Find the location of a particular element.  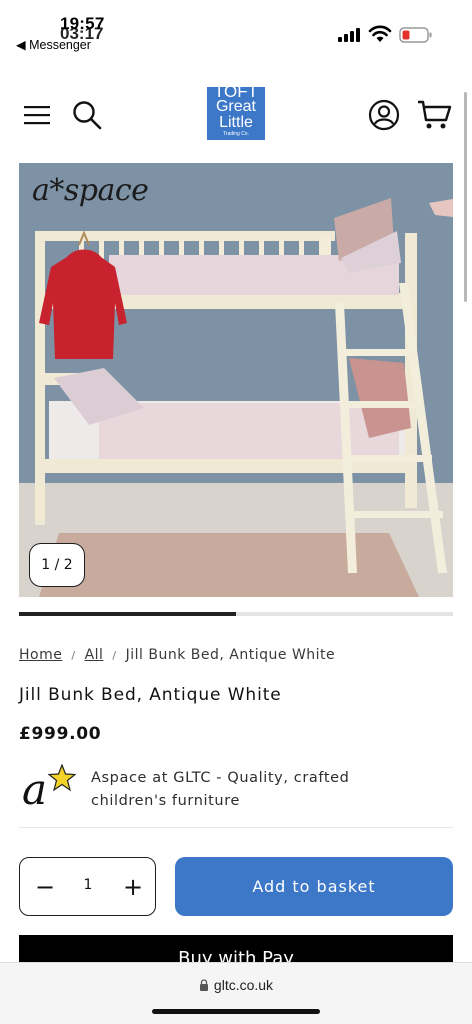

gallery-progress-bar is located at coordinates (236, 614).